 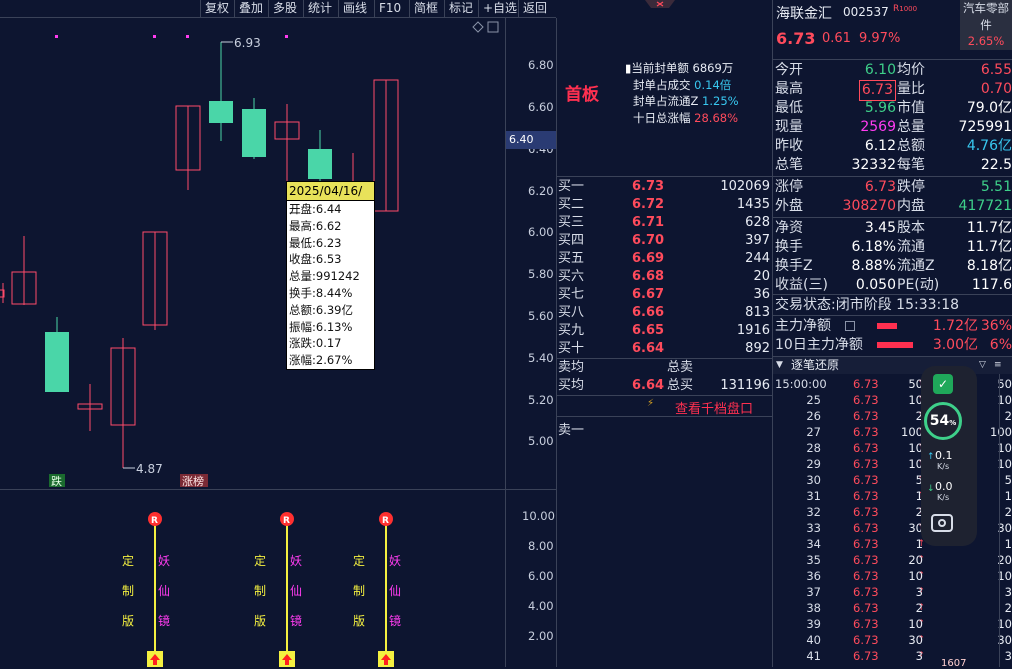 I want to click on bid-row: 买一 6.73 102069, so click(x=664, y=187).